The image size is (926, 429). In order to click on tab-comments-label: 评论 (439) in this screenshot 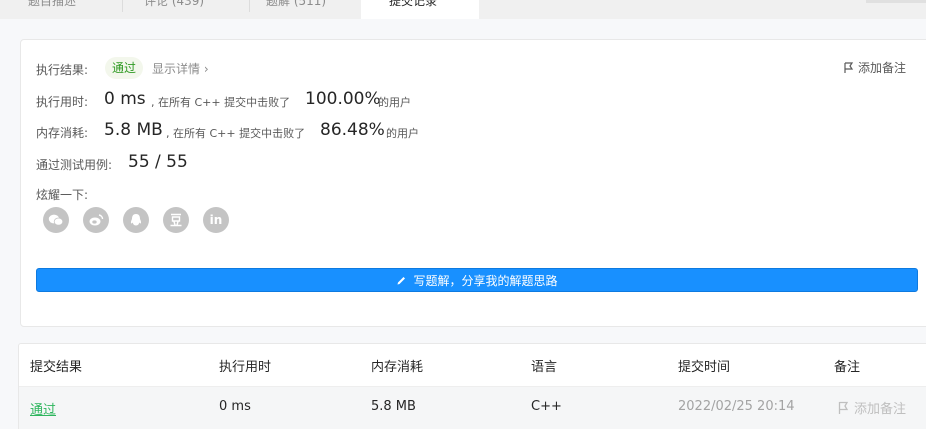, I will do `click(174, 4)`.